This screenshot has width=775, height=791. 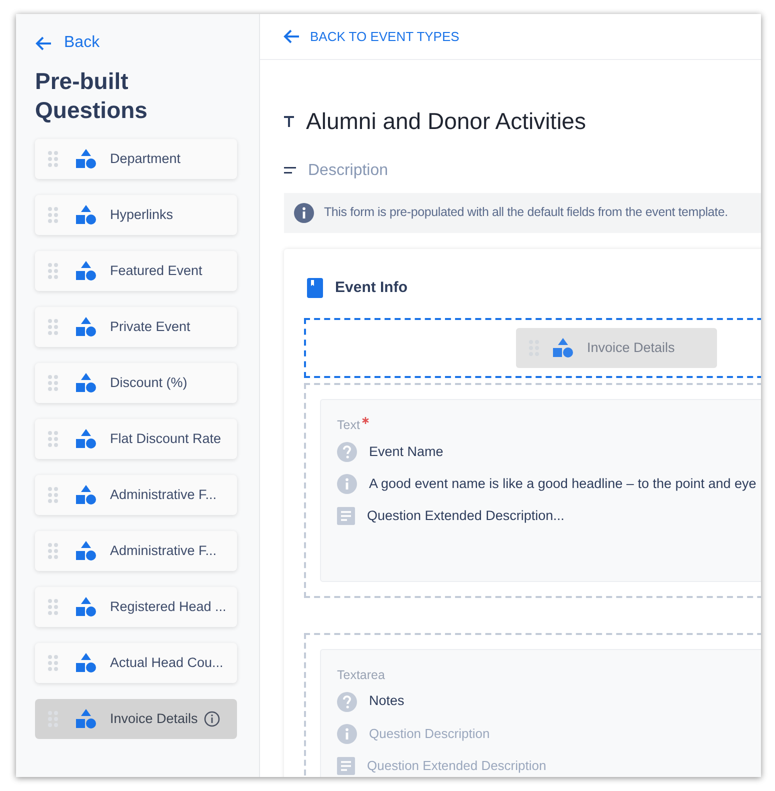 What do you see at coordinates (361, 675) in the screenshot?
I see `question-type: Textarea` at bounding box center [361, 675].